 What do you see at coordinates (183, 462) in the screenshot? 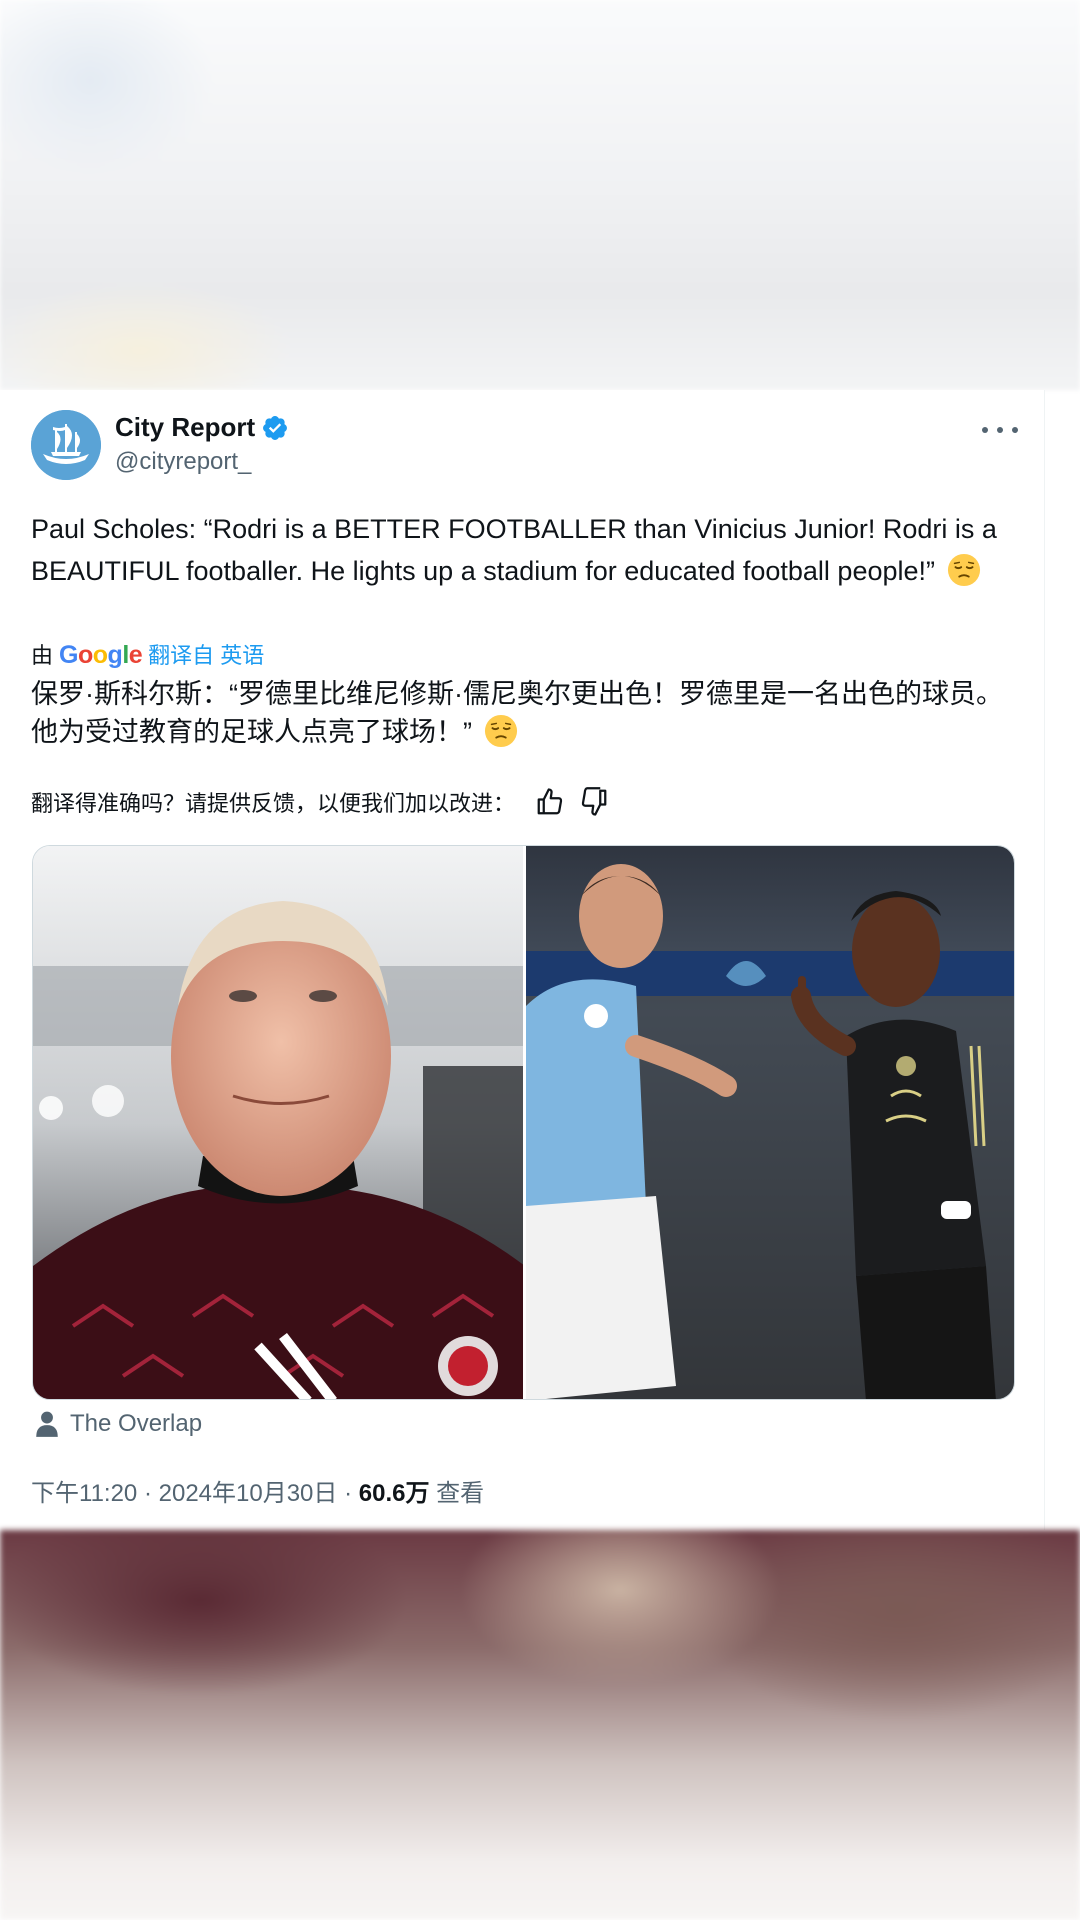
I see `author-handle: @cityreport_` at bounding box center [183, 462].